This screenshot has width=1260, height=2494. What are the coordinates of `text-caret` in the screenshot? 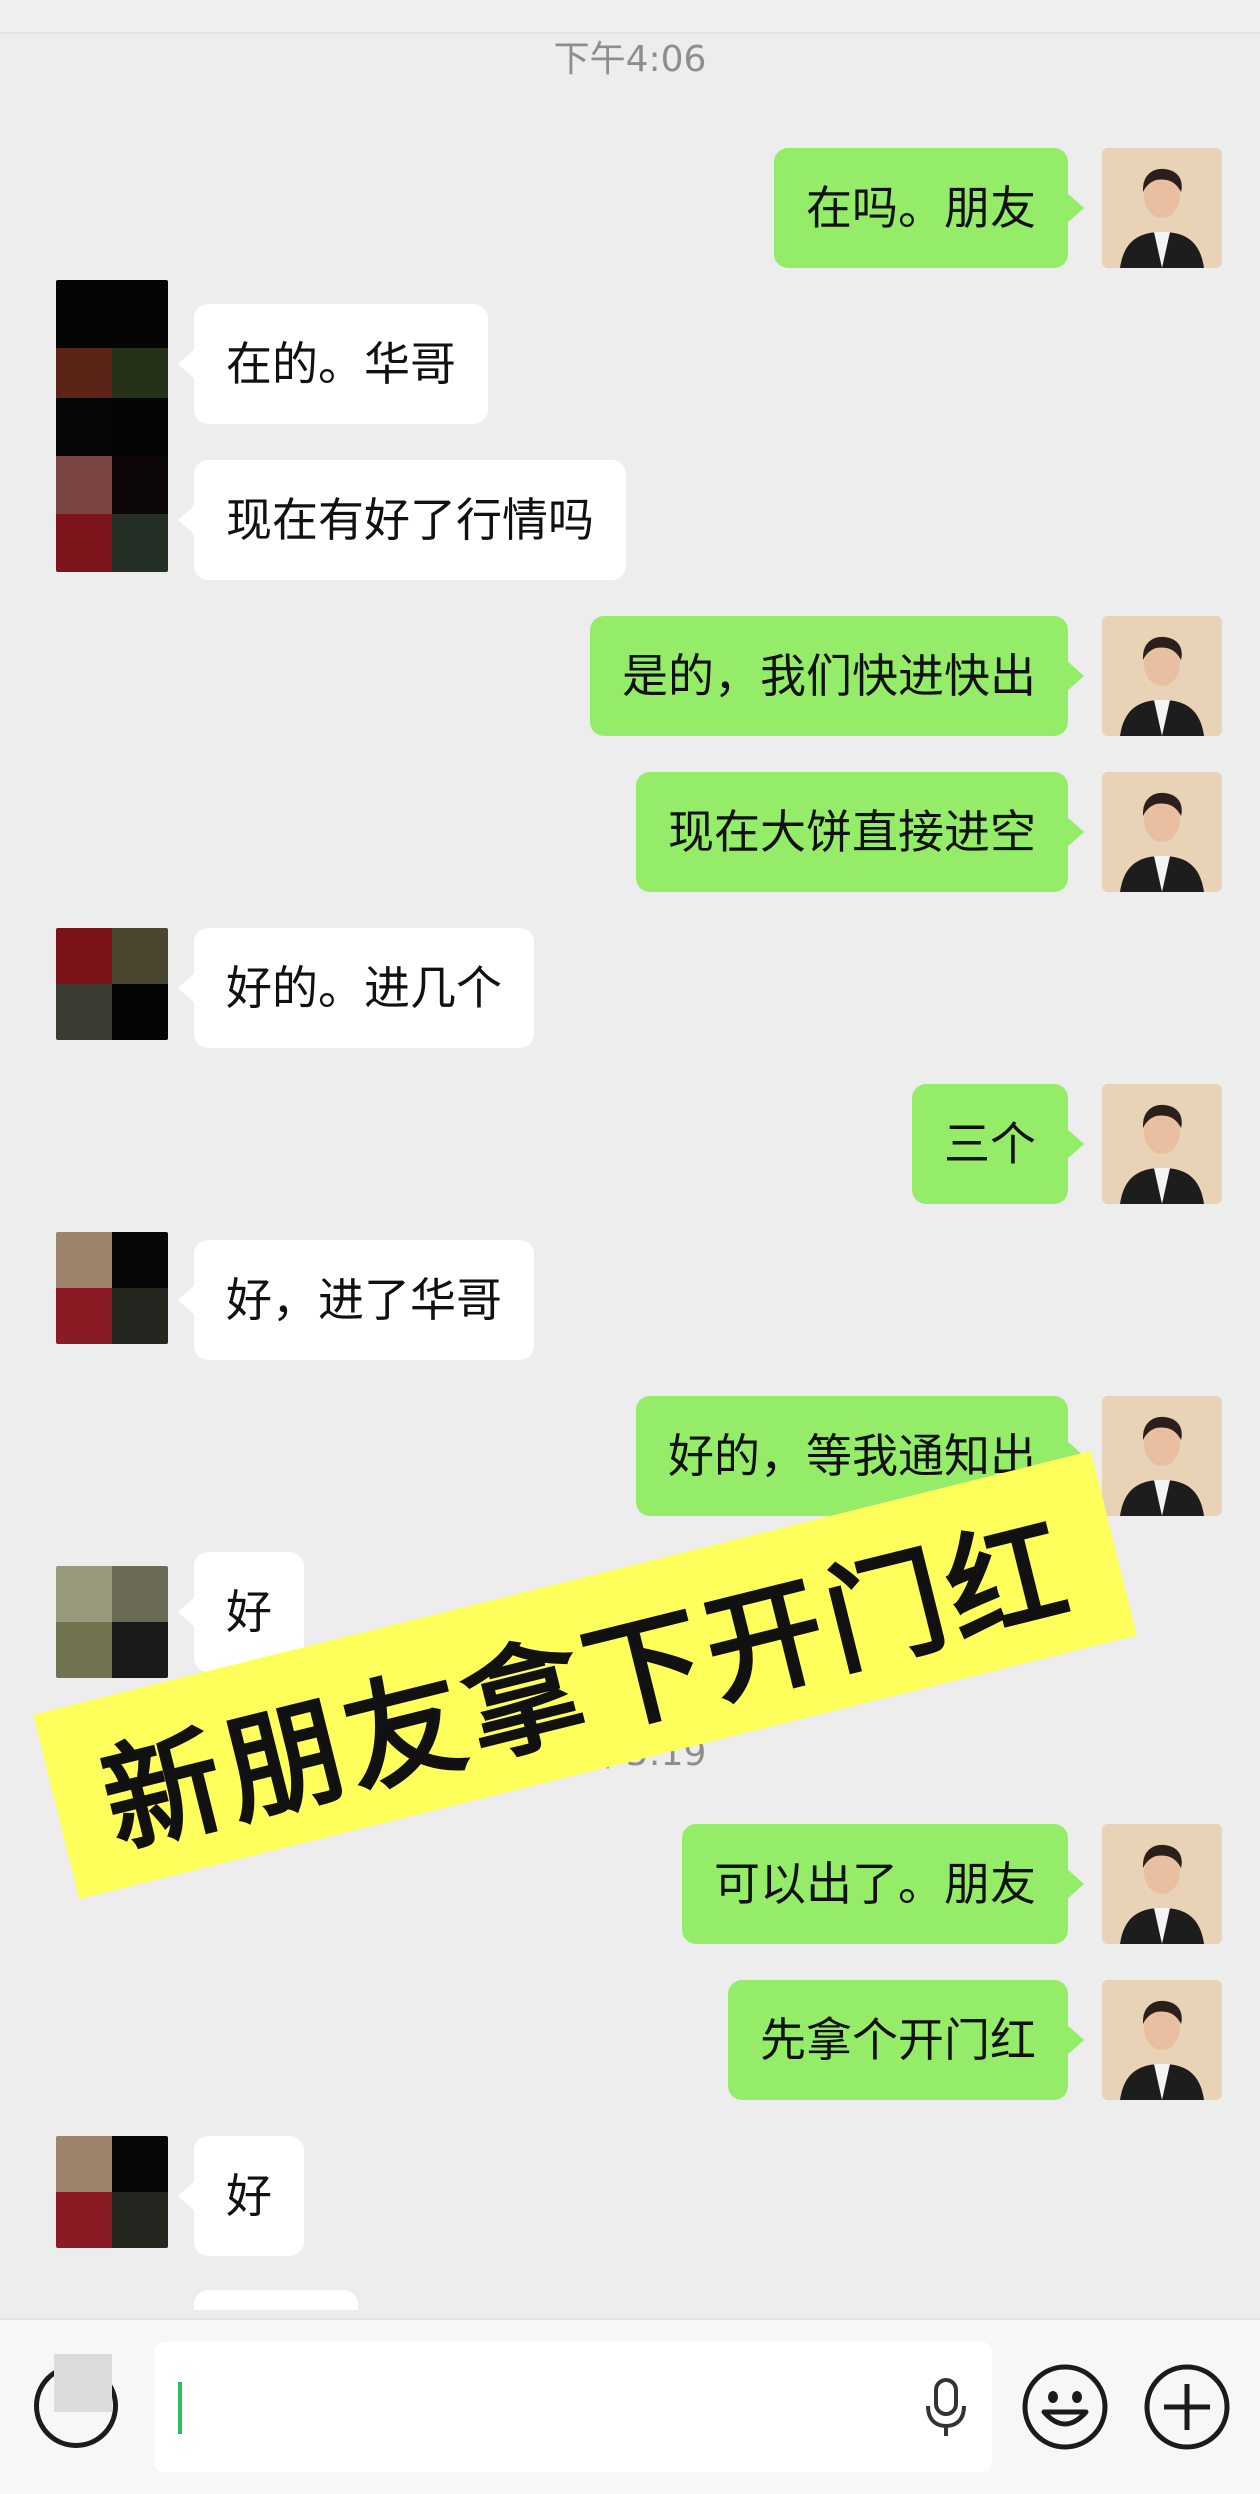 It's located at (180, 2408).